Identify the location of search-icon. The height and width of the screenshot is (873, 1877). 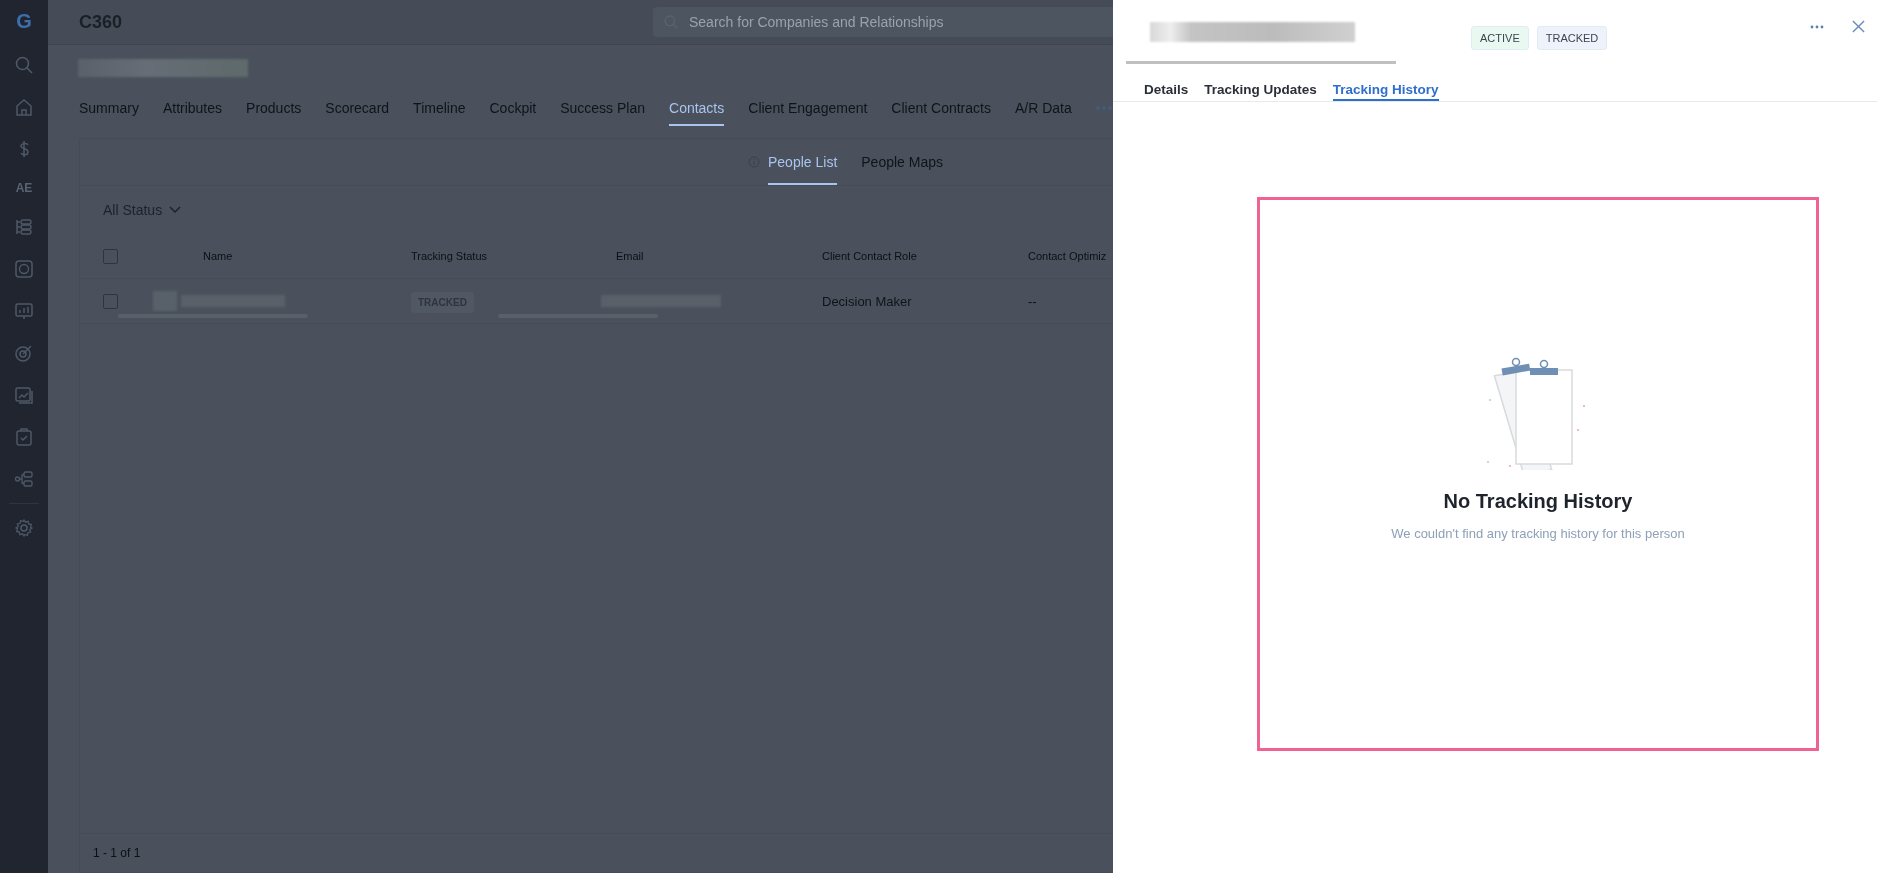
(24, 65).